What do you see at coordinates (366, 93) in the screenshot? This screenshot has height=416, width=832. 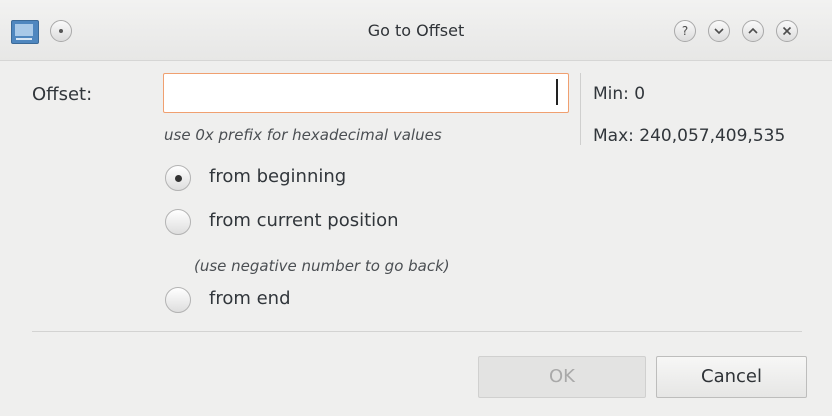 I see `offset-input` at bounding box center [366, 93].